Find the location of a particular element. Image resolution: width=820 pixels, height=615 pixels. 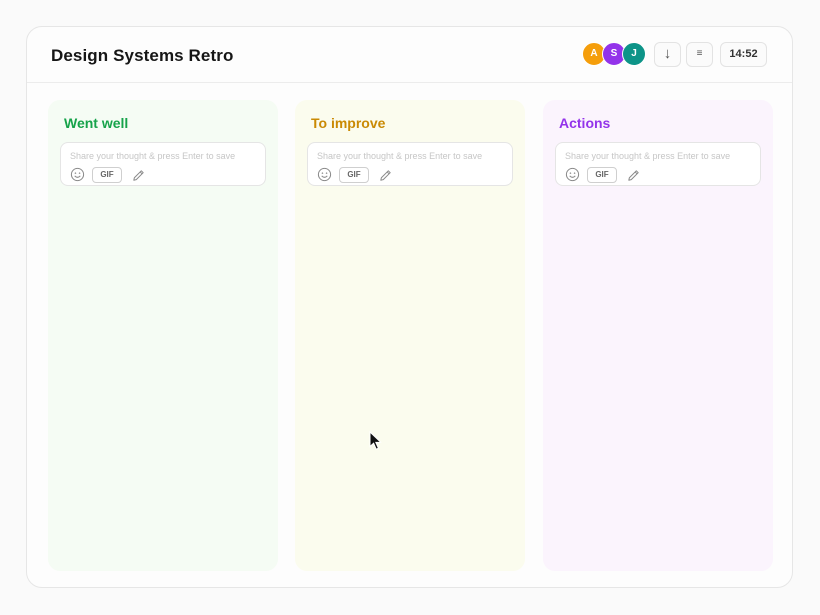

column-title: Actions is located at coordinates (585, 123).